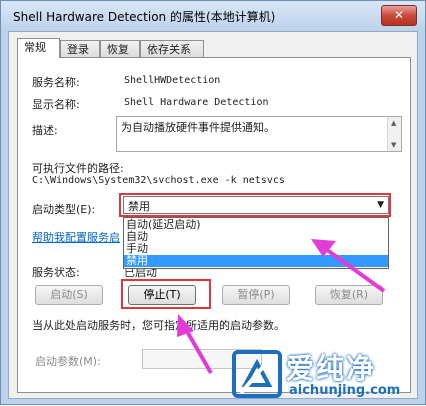 The image size is (426, 406). I want to click on arrow-to-stop-button-icon, so click(195, 344).